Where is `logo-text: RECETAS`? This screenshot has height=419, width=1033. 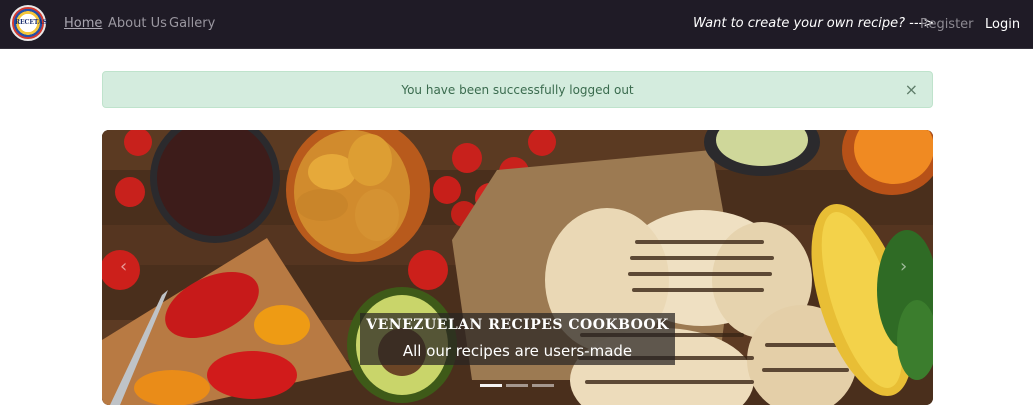
logo-text: RECETAS is located at coordinates (31, 22).